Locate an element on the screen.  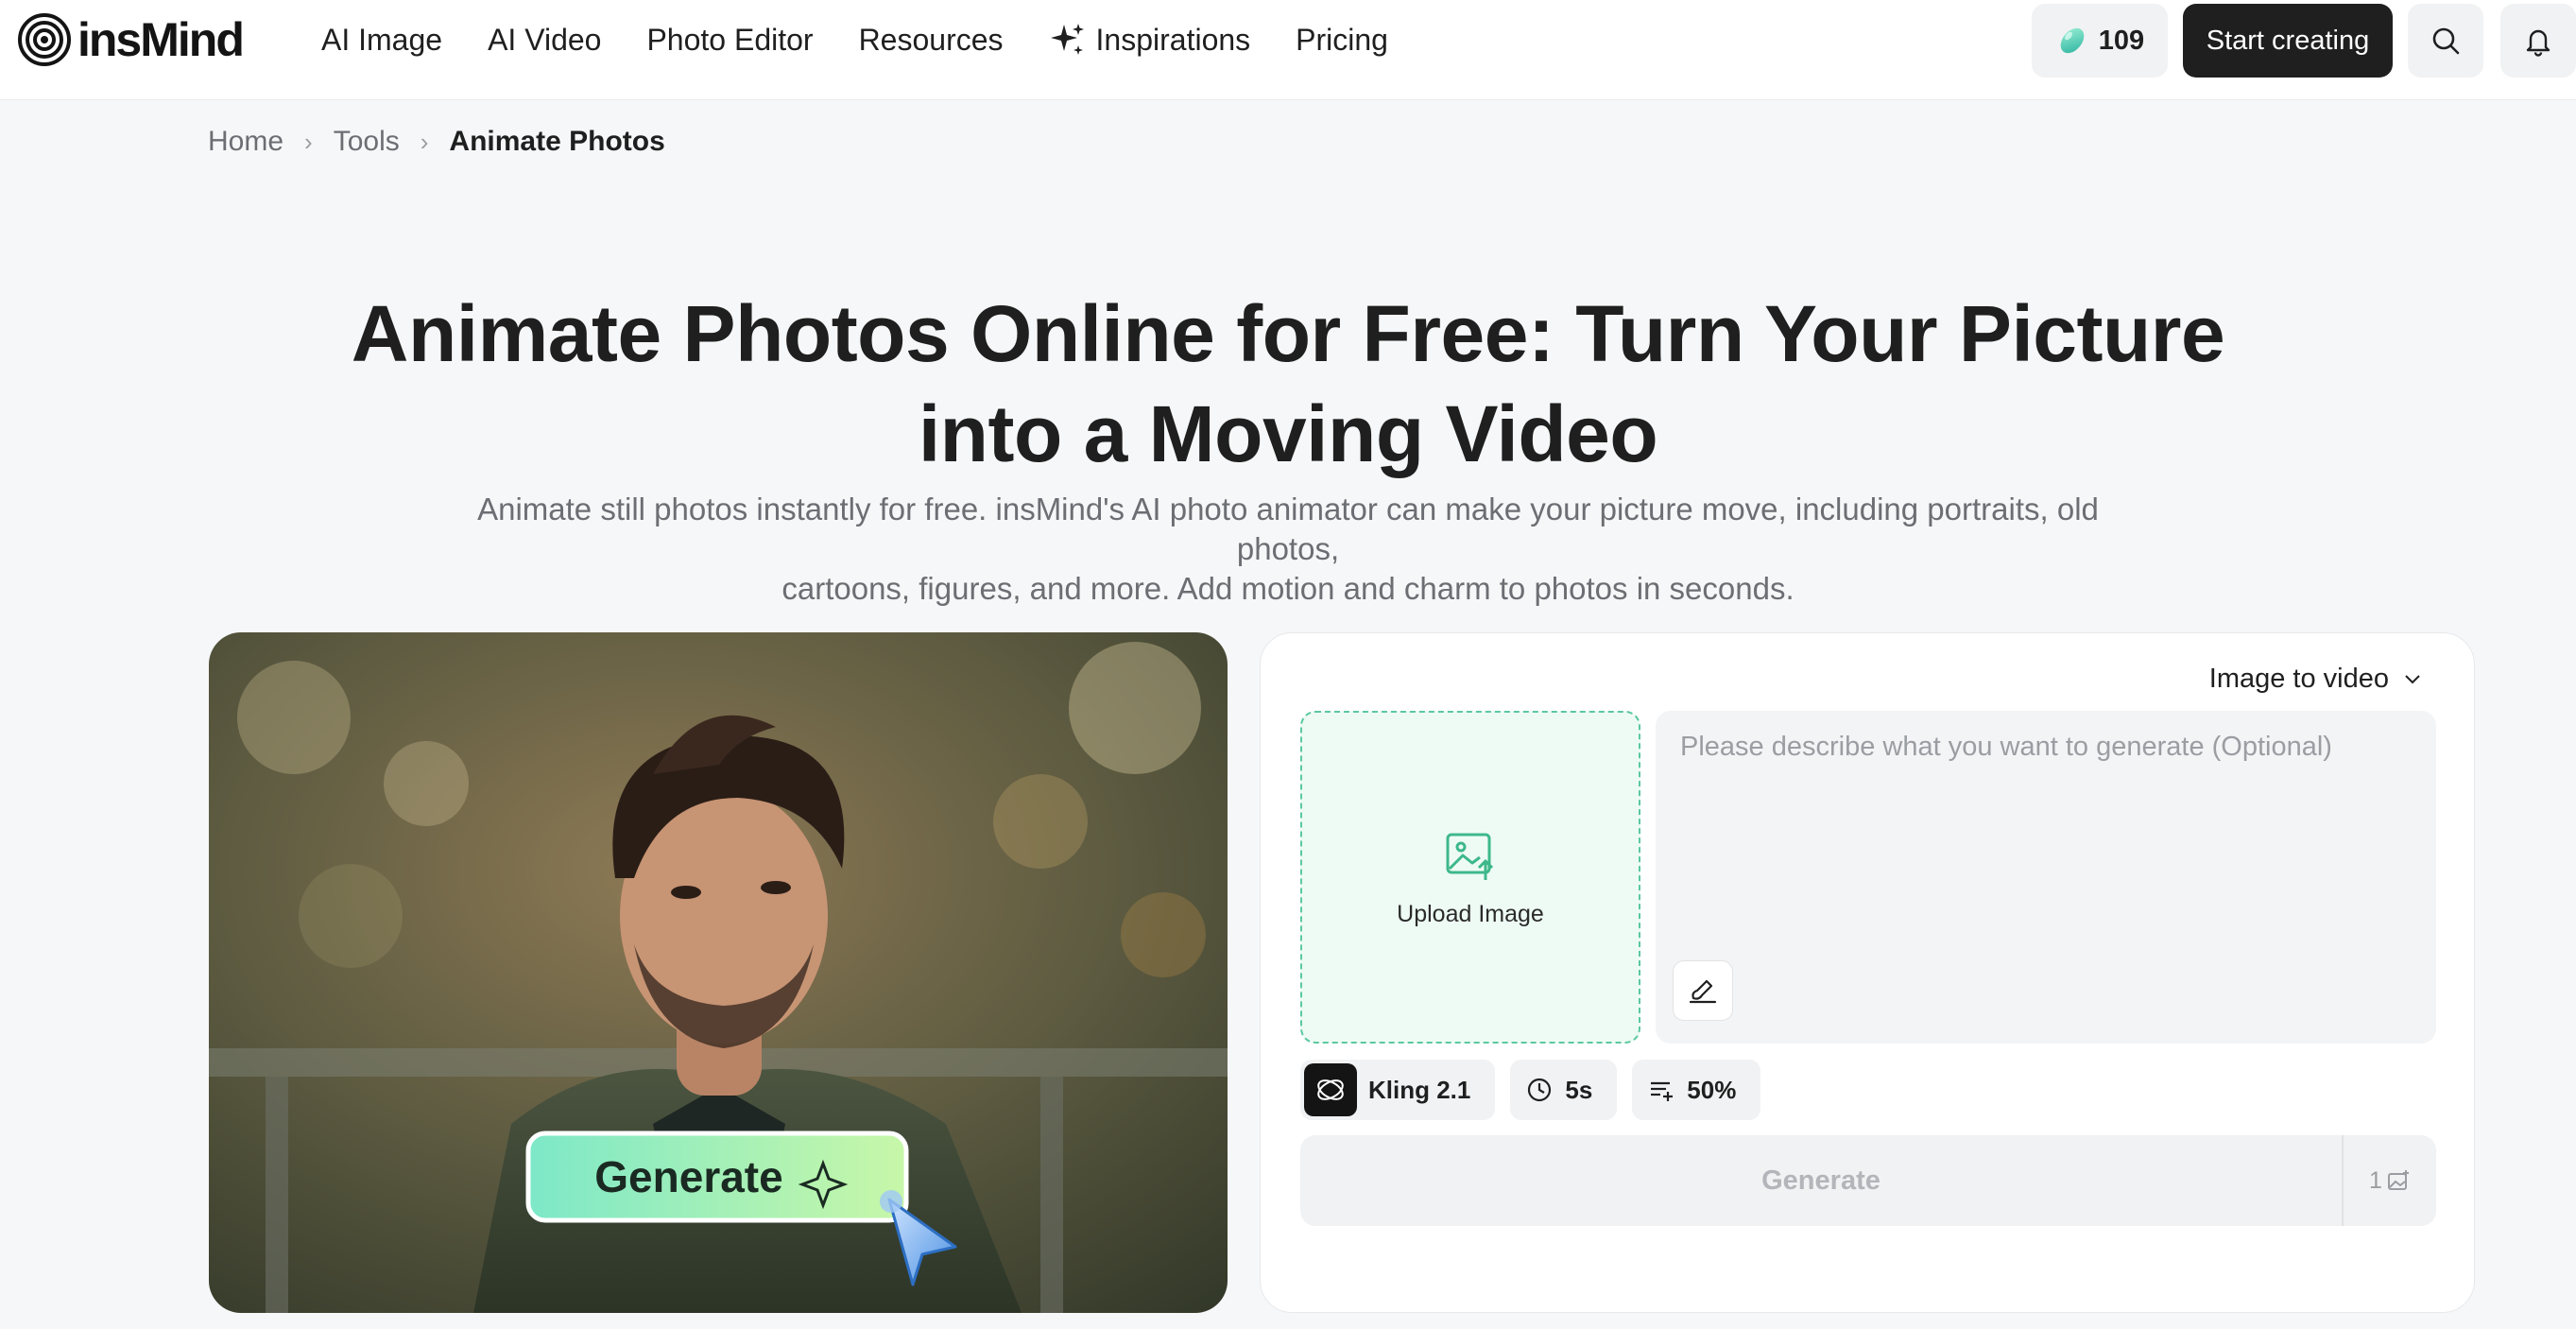
mode-select: Image to video is located at coordinates (2316, 678).